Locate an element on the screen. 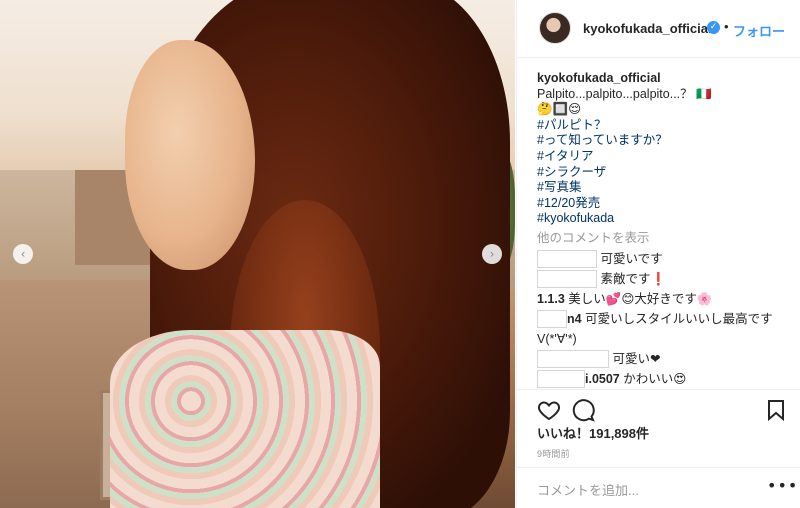 This screenshot has height=508, width=800. comment-icon is located at coordinates (583, 410).